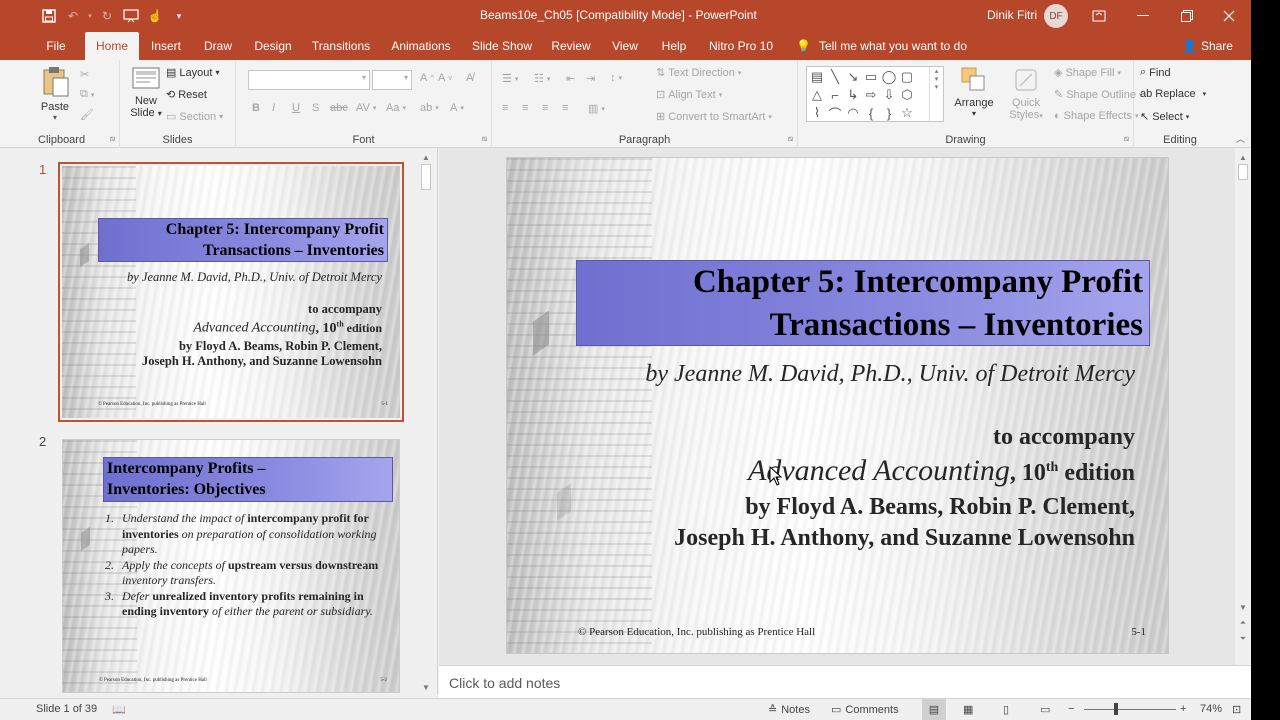  What do you see at coordinates (940, 507) in the screenshot?
I see `slide-authors-1: by Floyd A. Beams, Robin P. Clement,` at bounding box center [940, 507].